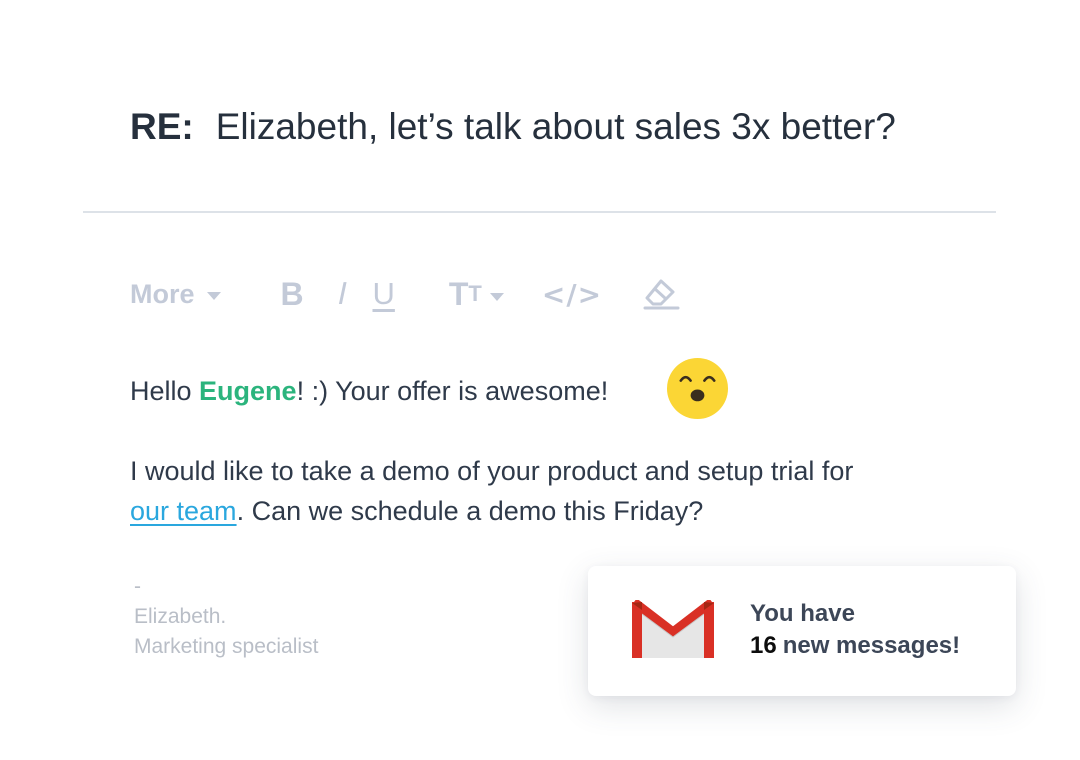 The image size is (1080, 760). I want to click on more-label: More, so click(162, 293).